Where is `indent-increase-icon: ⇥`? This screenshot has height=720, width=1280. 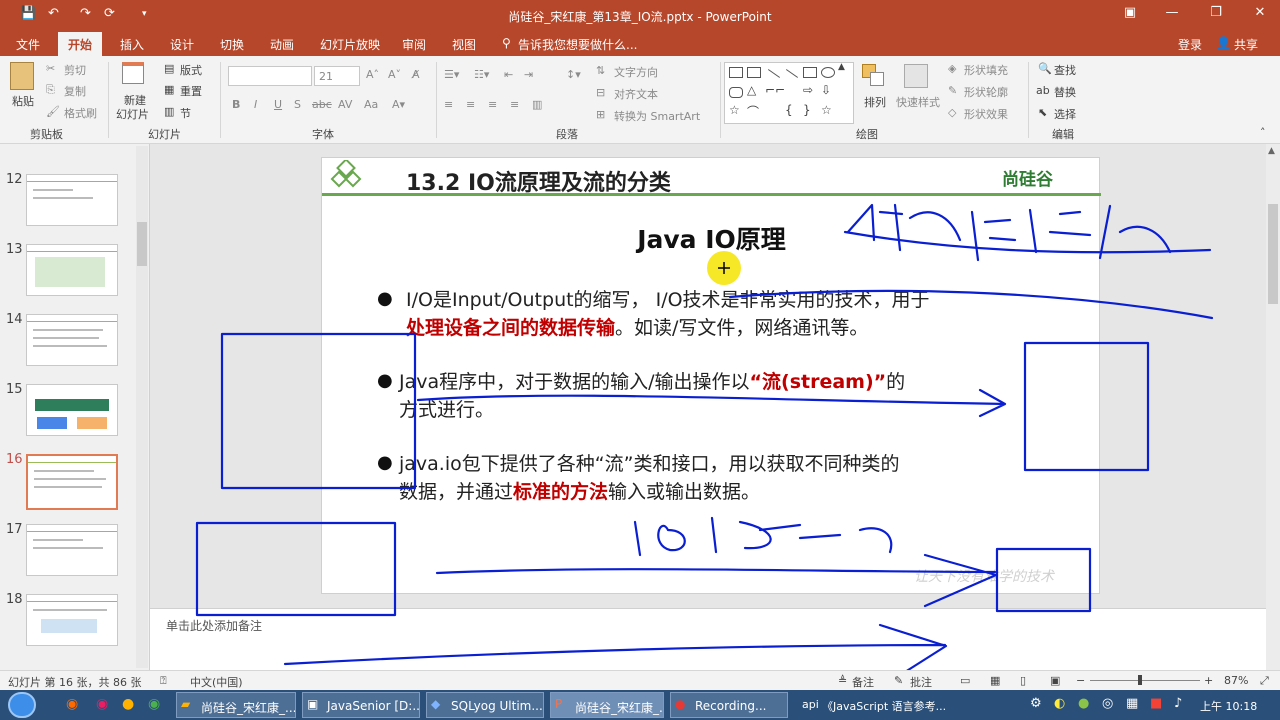
indent-increase-icon: ⇥ is located at coordinates (528, 74).